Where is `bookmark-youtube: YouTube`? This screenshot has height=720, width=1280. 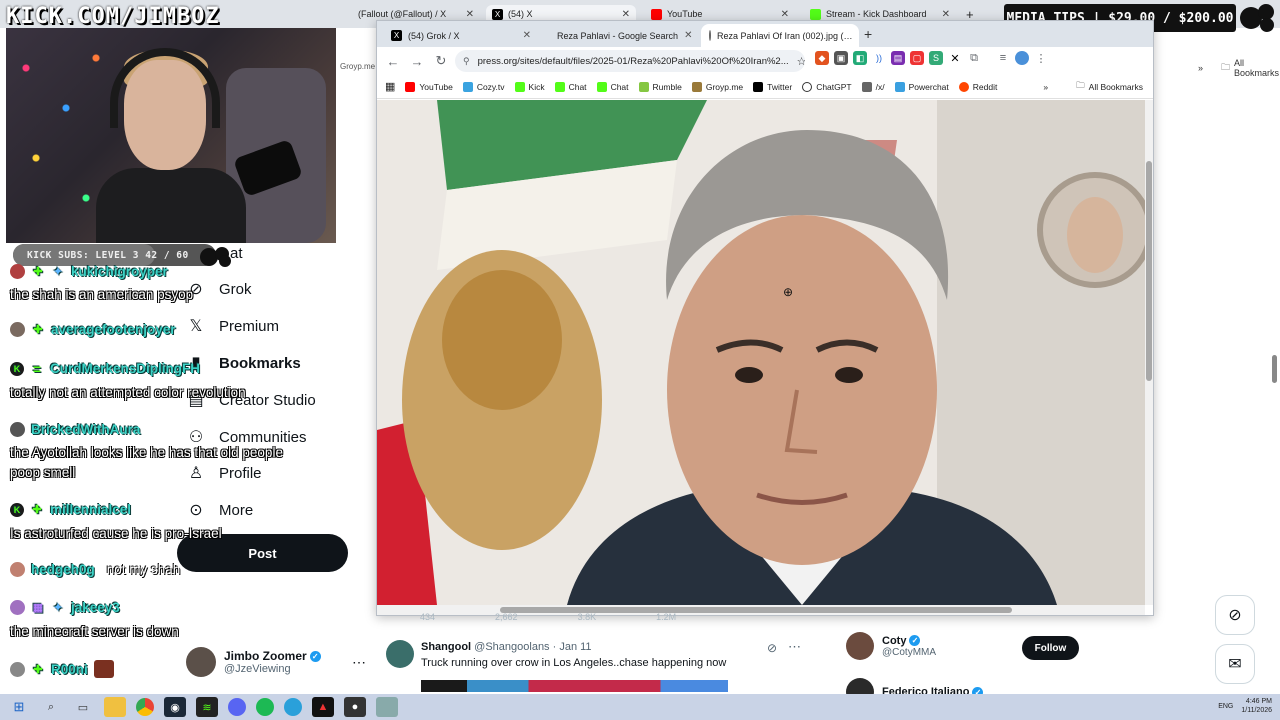 bookmark-youtube: YouTube is located at coordinates (429, 86).